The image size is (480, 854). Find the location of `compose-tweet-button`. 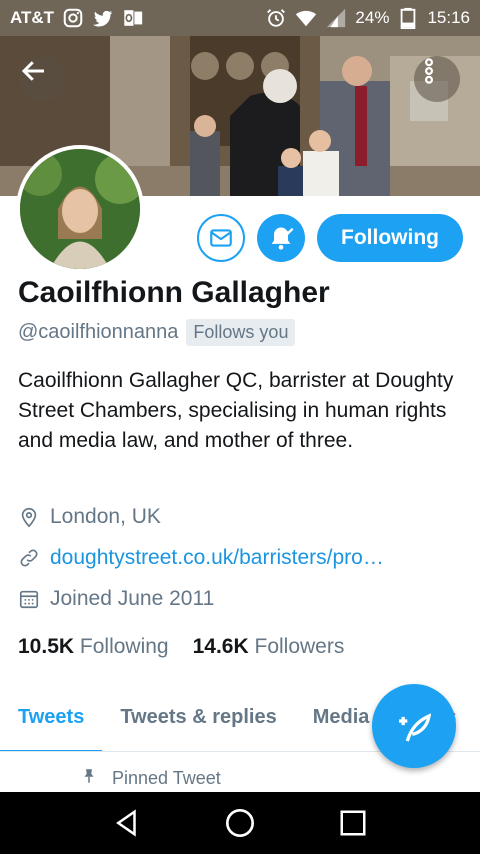

compose-tweet-button is located at coordinates (414, 726).